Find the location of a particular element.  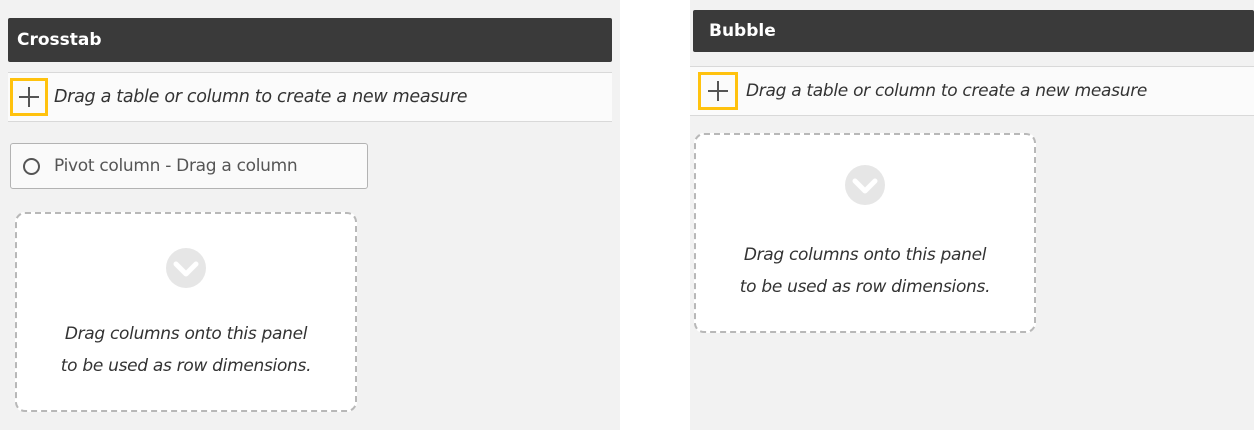

pivot-column-button: Pivot column - Drag a column is located at coordinates (189, 166).